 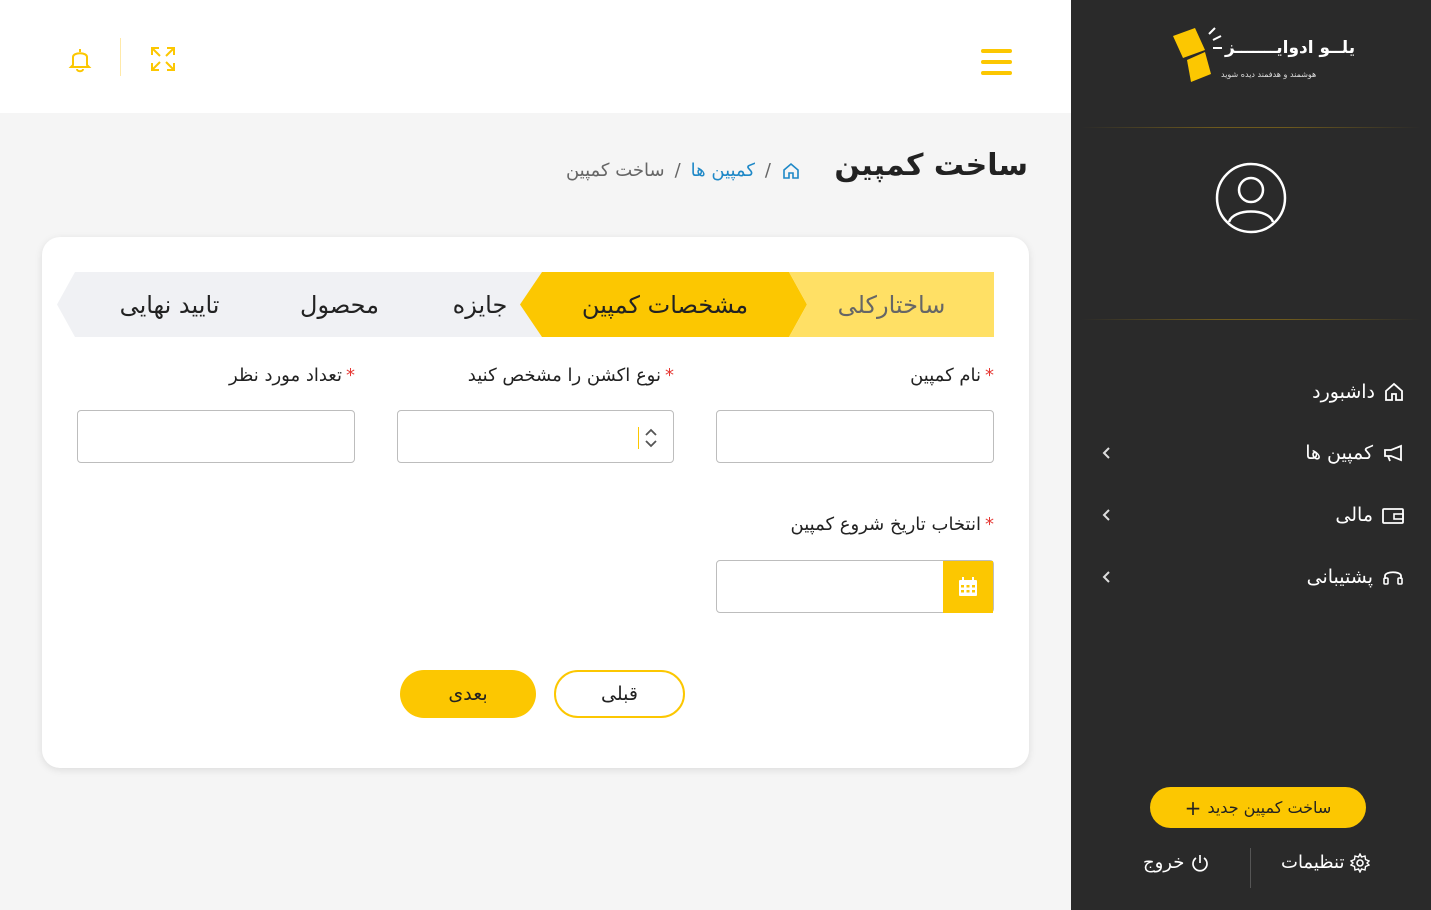 What do you see at coordinates (1251, 198) in the screenshot?
I see `user-avatar-icon` at bounding box center [1251, 198].